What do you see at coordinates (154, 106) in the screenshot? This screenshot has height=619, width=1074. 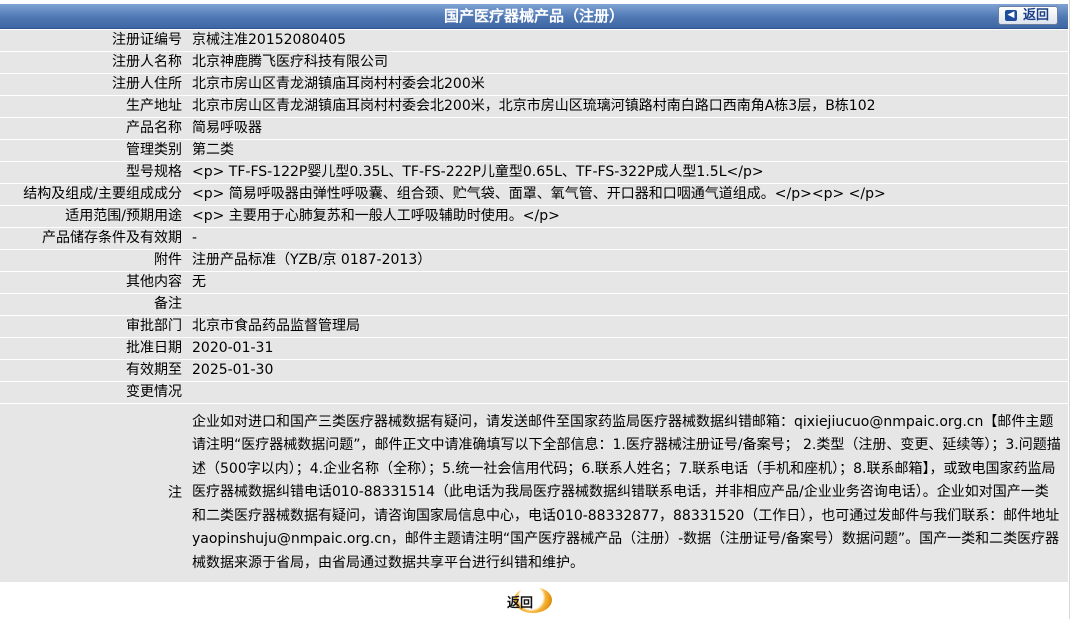 I see `row-label: 生产地址` at bounding box center [154, 106].